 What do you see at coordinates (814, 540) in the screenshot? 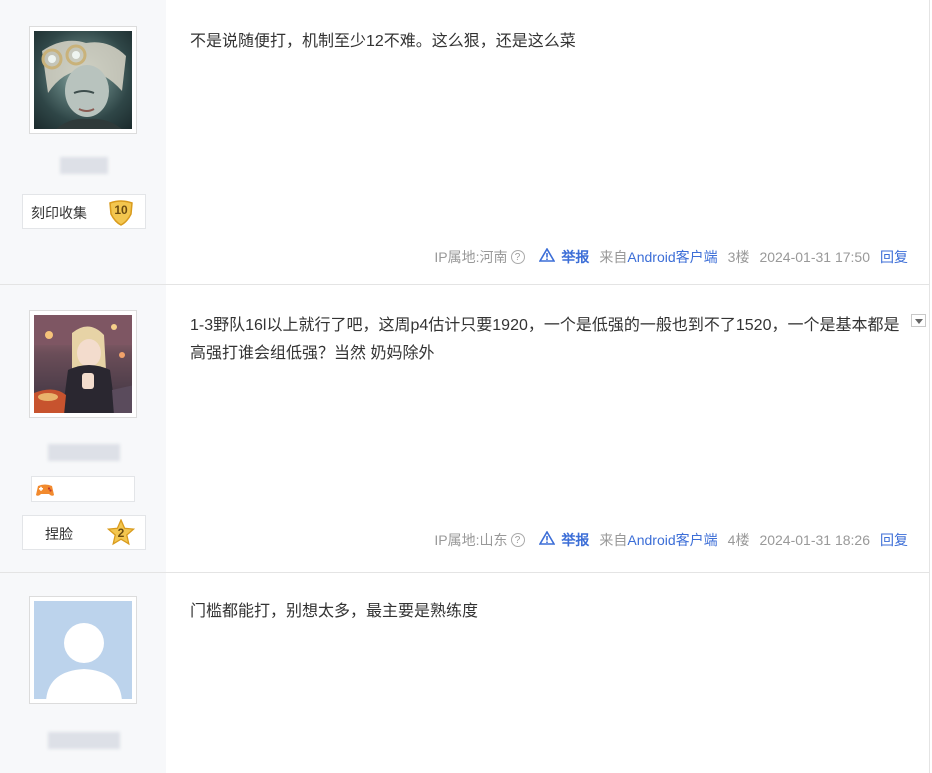
I see `post-time: 2024-01-31 18:26` at bounding box center [814, 540].